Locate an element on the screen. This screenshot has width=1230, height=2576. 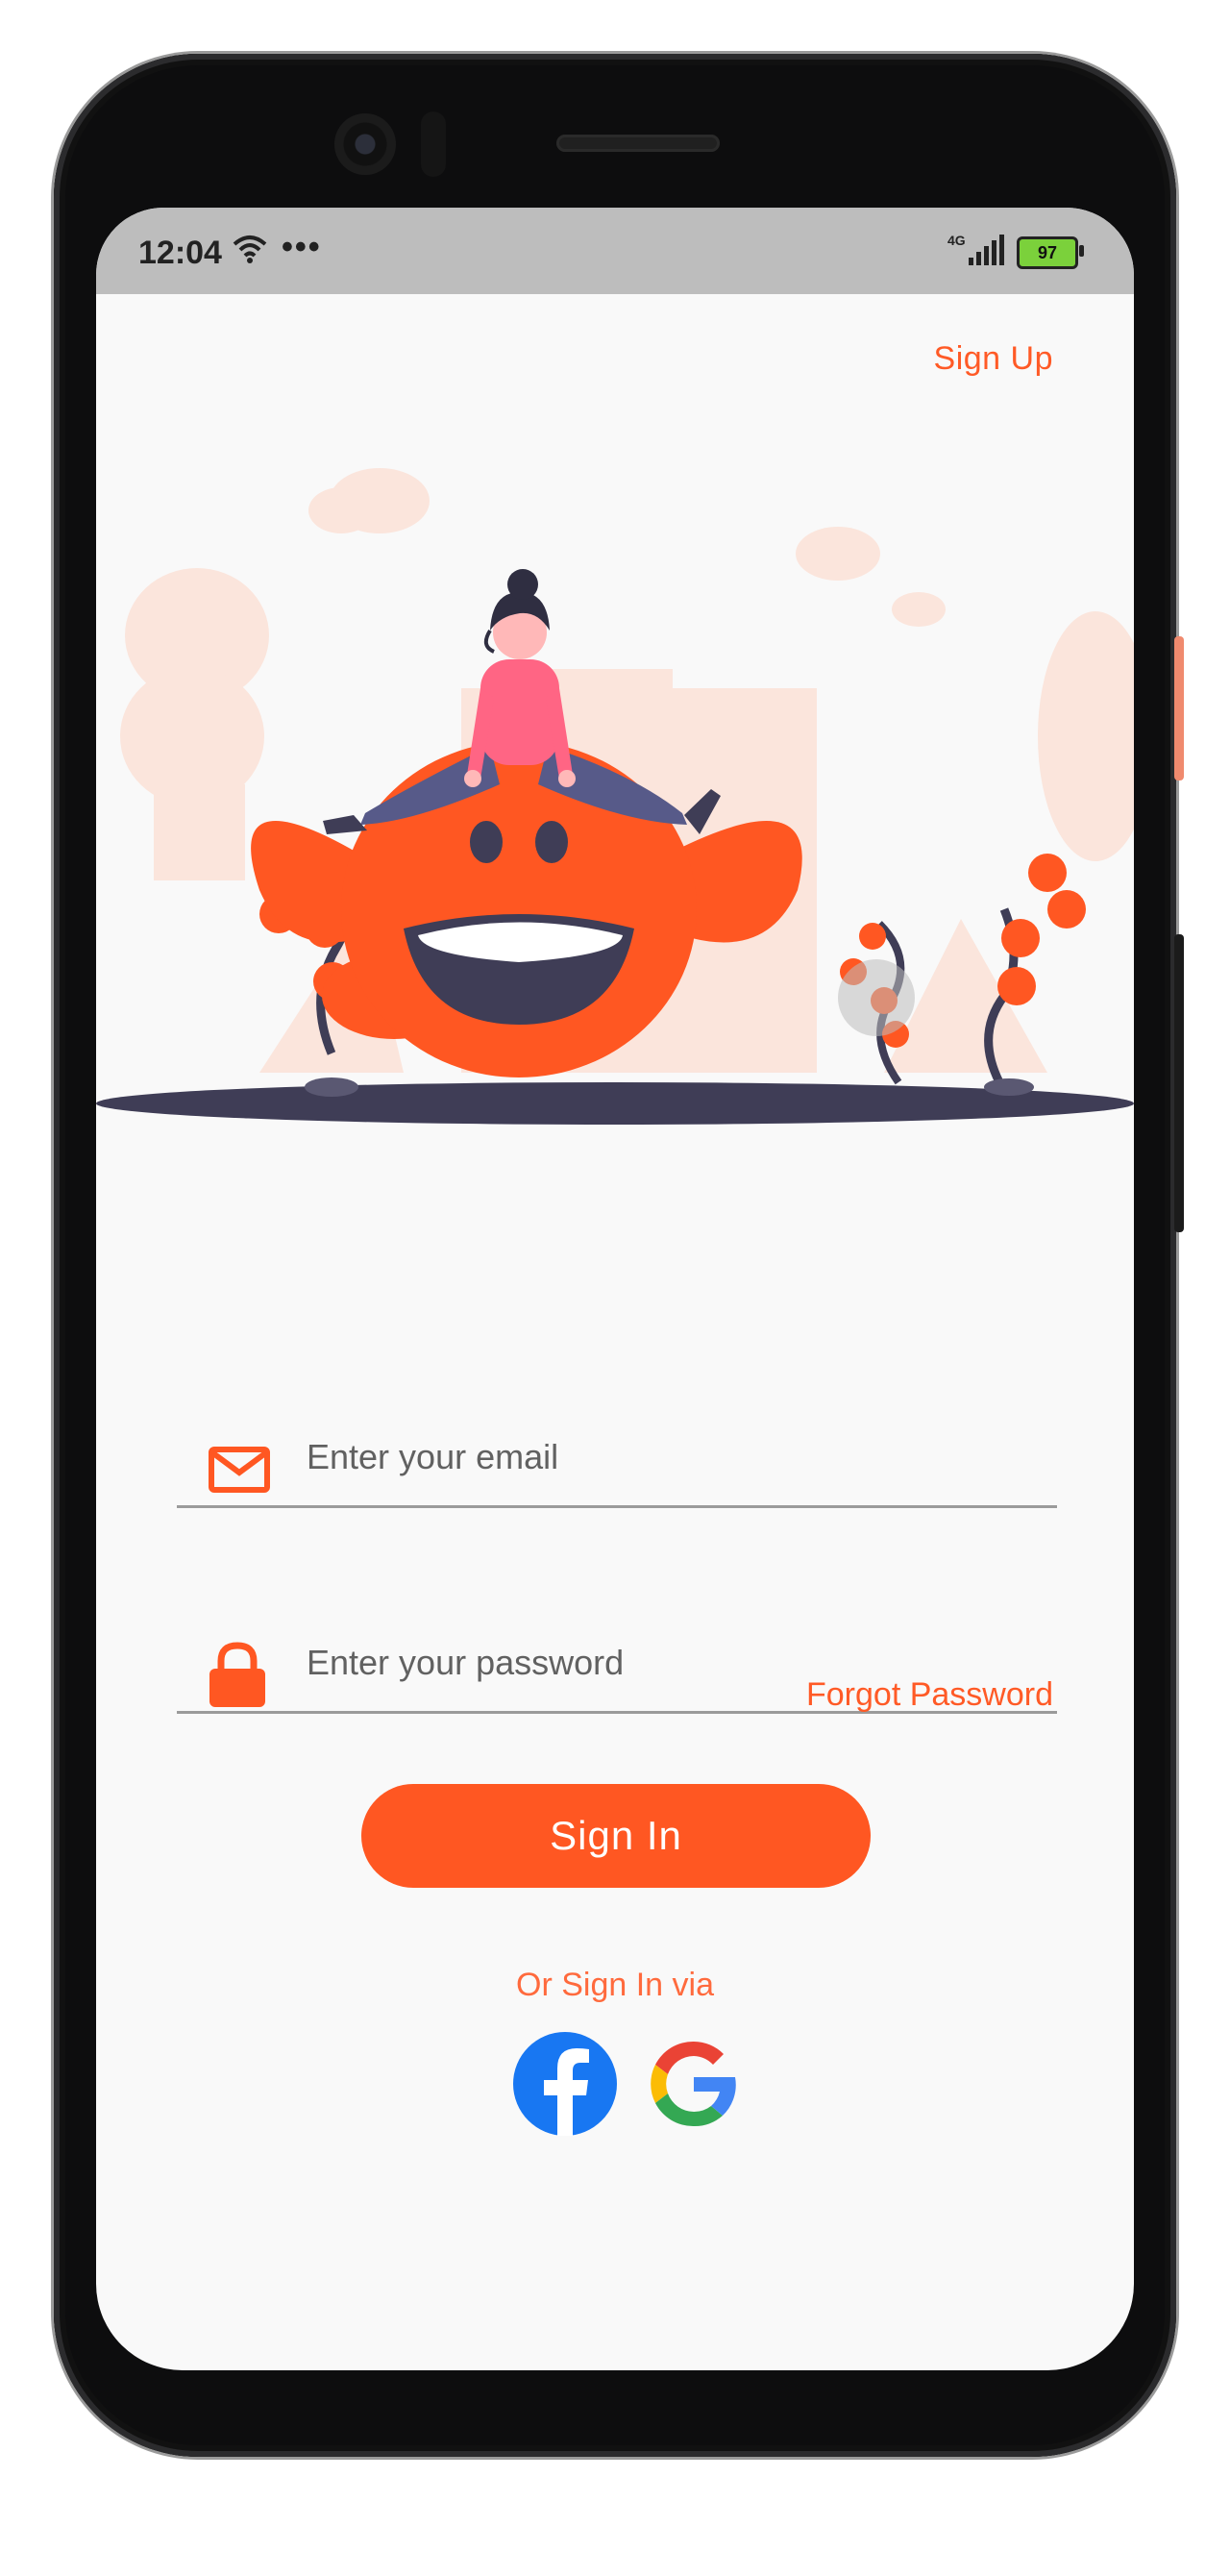
volume-key is located at coordinates (1179, 708).